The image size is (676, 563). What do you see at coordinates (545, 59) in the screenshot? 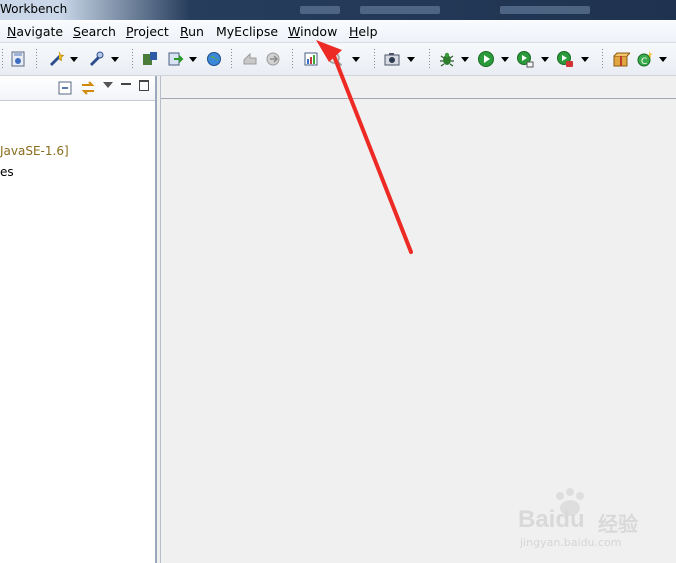
I see `run-external-dropdown-icon` at bounding box center [545, 59].